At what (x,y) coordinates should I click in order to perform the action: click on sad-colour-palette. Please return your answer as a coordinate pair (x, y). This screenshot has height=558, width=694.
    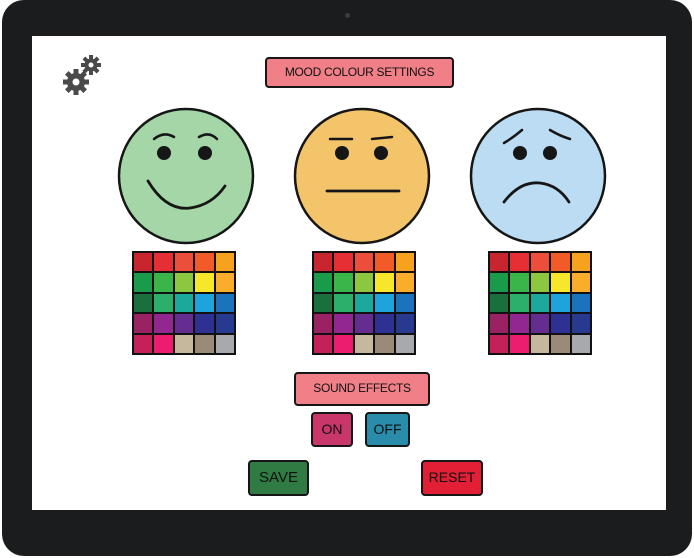
    Looking at the image, I should click on (540, 303).